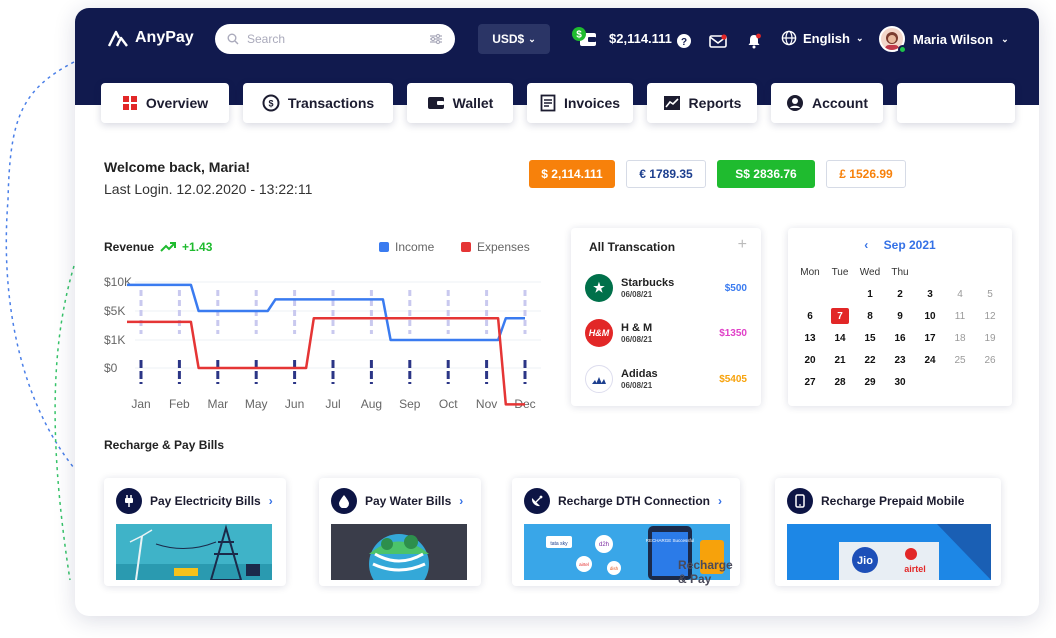  Describe the element at coordinates (902, 49) in the screenshot. I see `online-status-dot` at that location.